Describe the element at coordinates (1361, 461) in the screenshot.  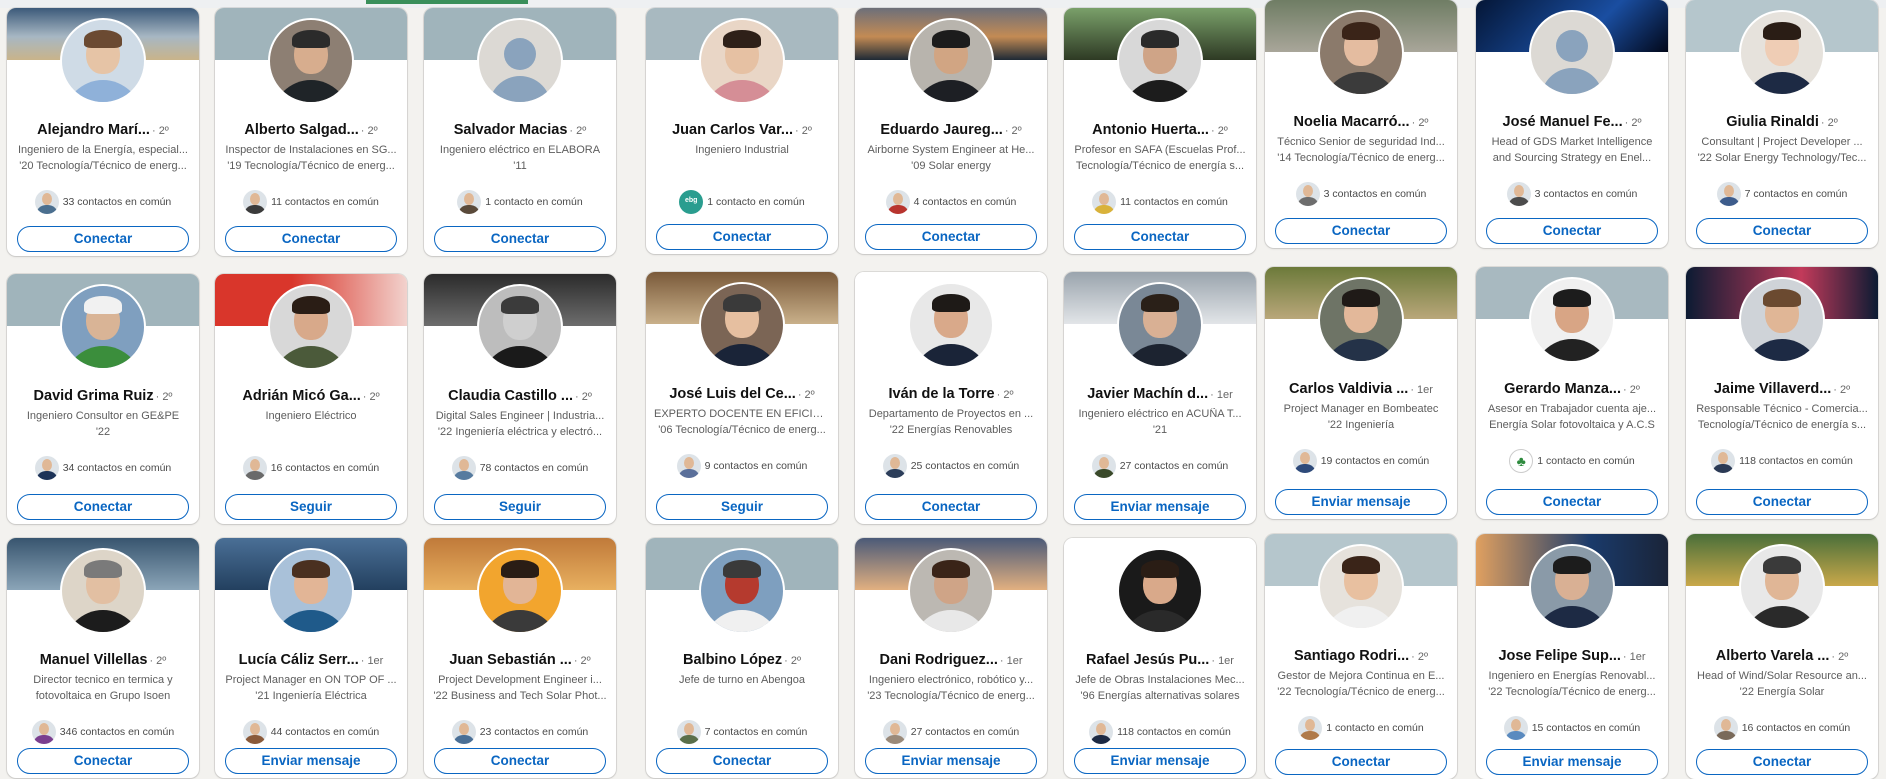
I see `mutual-connections: 19 contactos en común` at that location.